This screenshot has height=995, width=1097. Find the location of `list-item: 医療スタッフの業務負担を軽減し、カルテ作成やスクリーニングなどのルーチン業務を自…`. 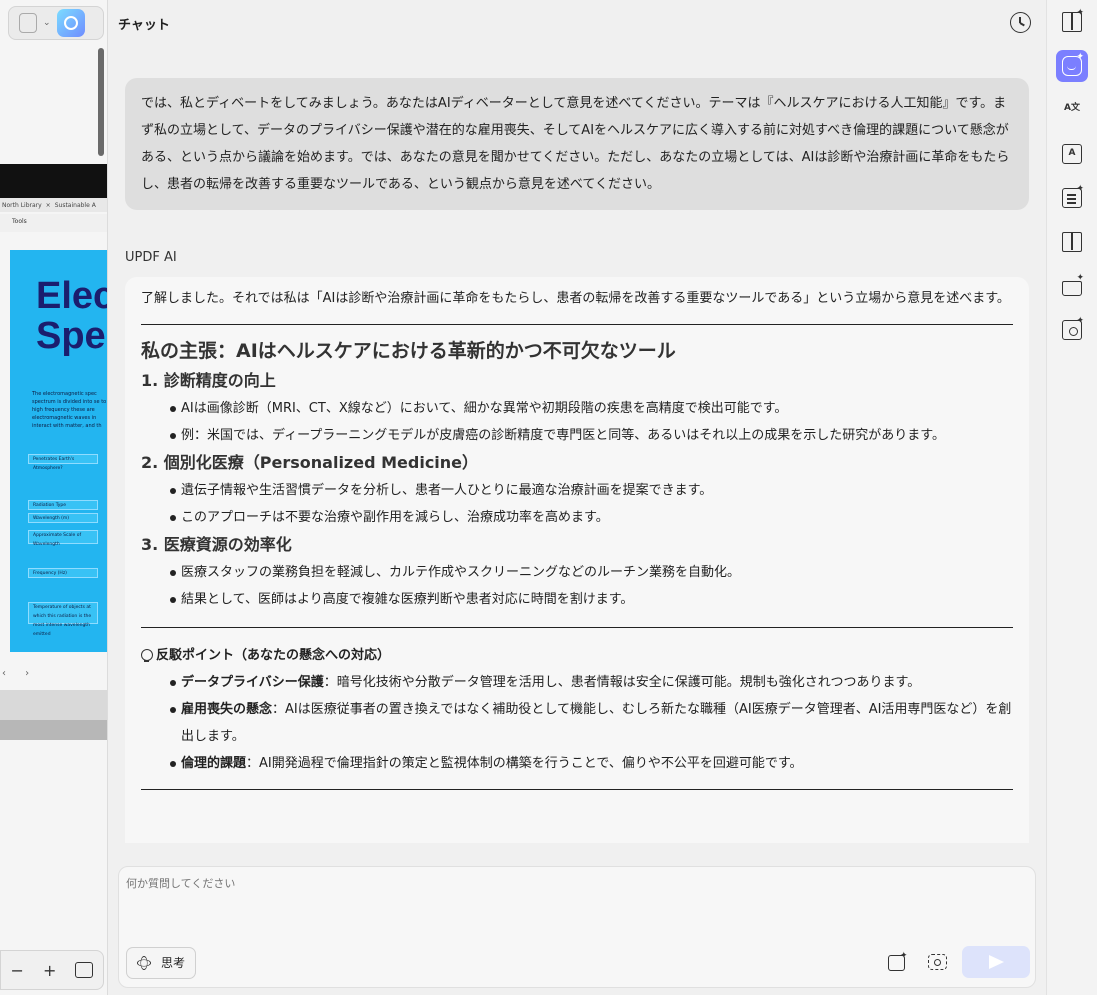

list-item: 医療スタッフの業務負担を軽減し、カルテ作成やスクリーニングなどのルーチン業務を自… is located at coordinates (577, 572).